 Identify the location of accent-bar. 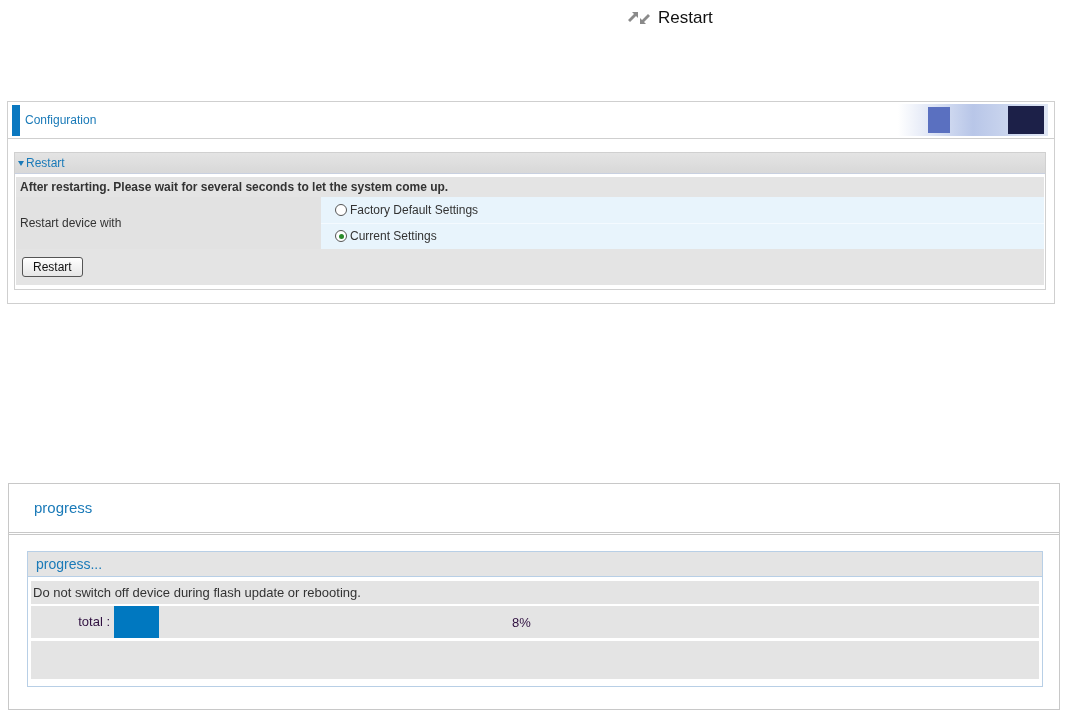
(16, 120).